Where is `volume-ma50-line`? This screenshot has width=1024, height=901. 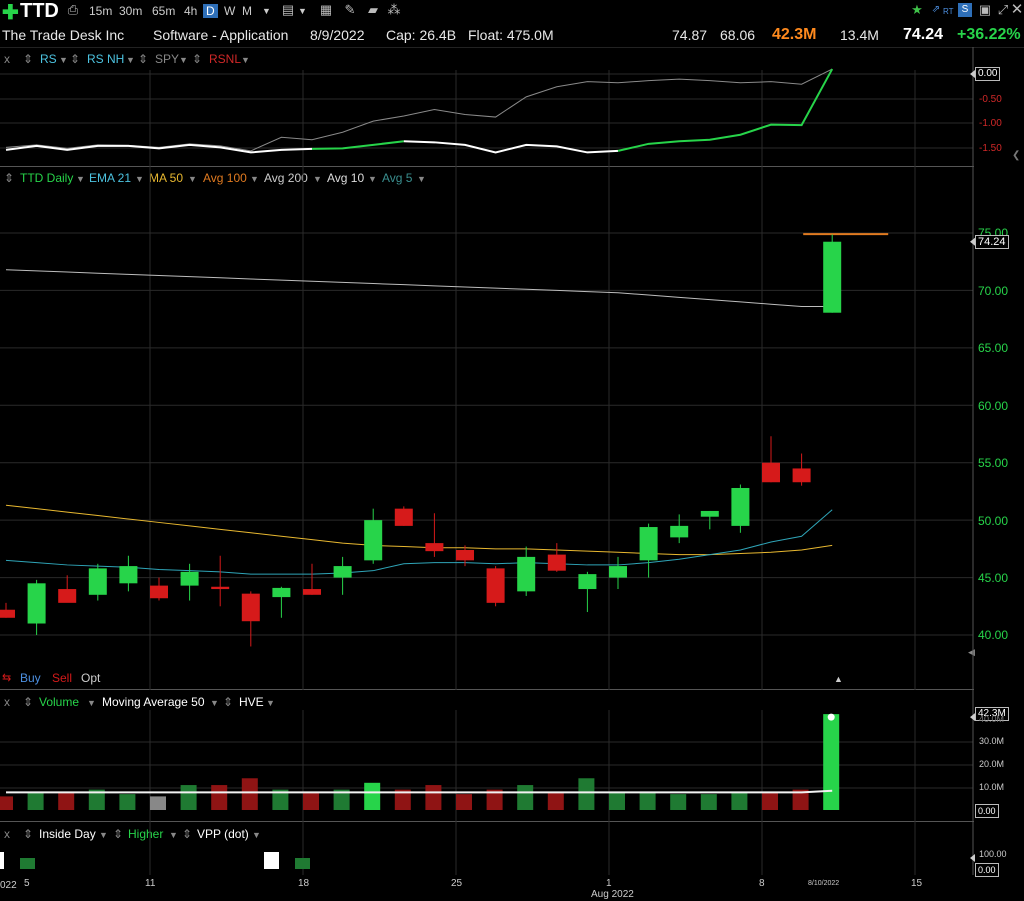
volume-ma50-line is located at coordinates (419, 791).